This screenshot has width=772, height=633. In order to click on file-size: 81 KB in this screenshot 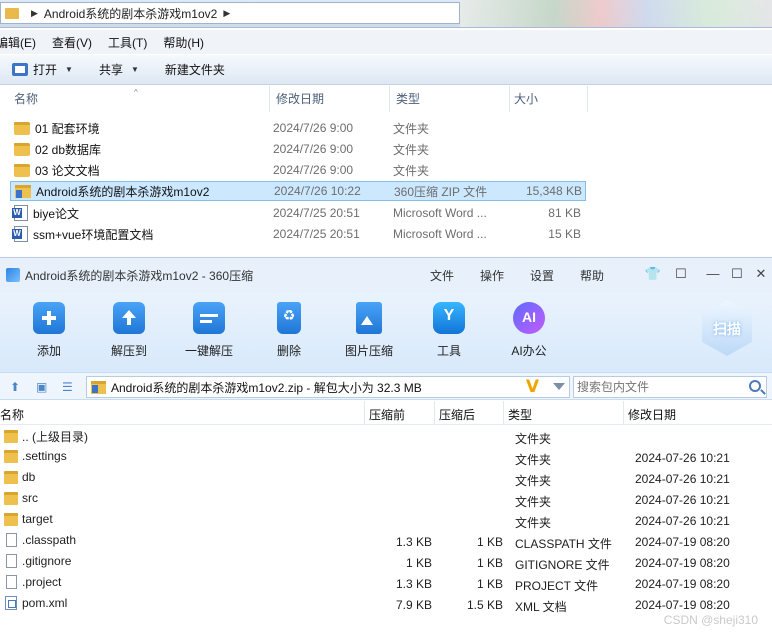, I will do `click(564, 213)`.